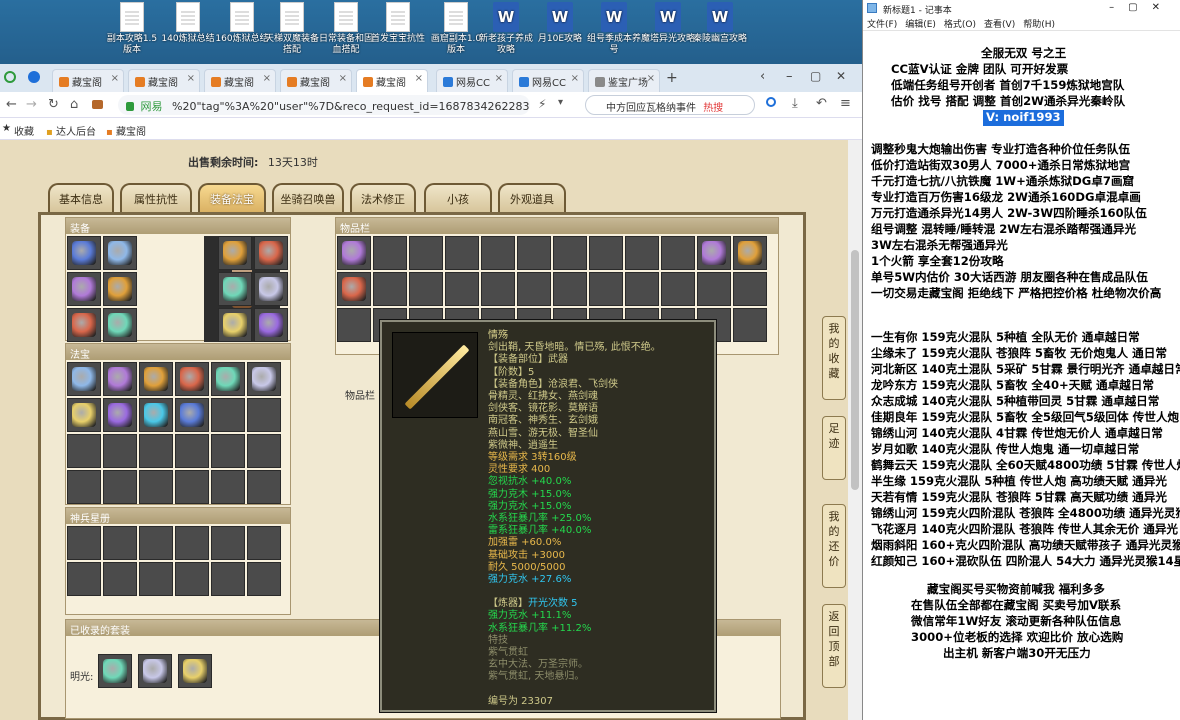 Image resolution: width=1180 pixels, height=720 pixels. What do you see at coordinates (346, 29) in the screenshot?
I see `desktop-icon-4: 日常装备和固血搭配` at bounding box center [346, 29].